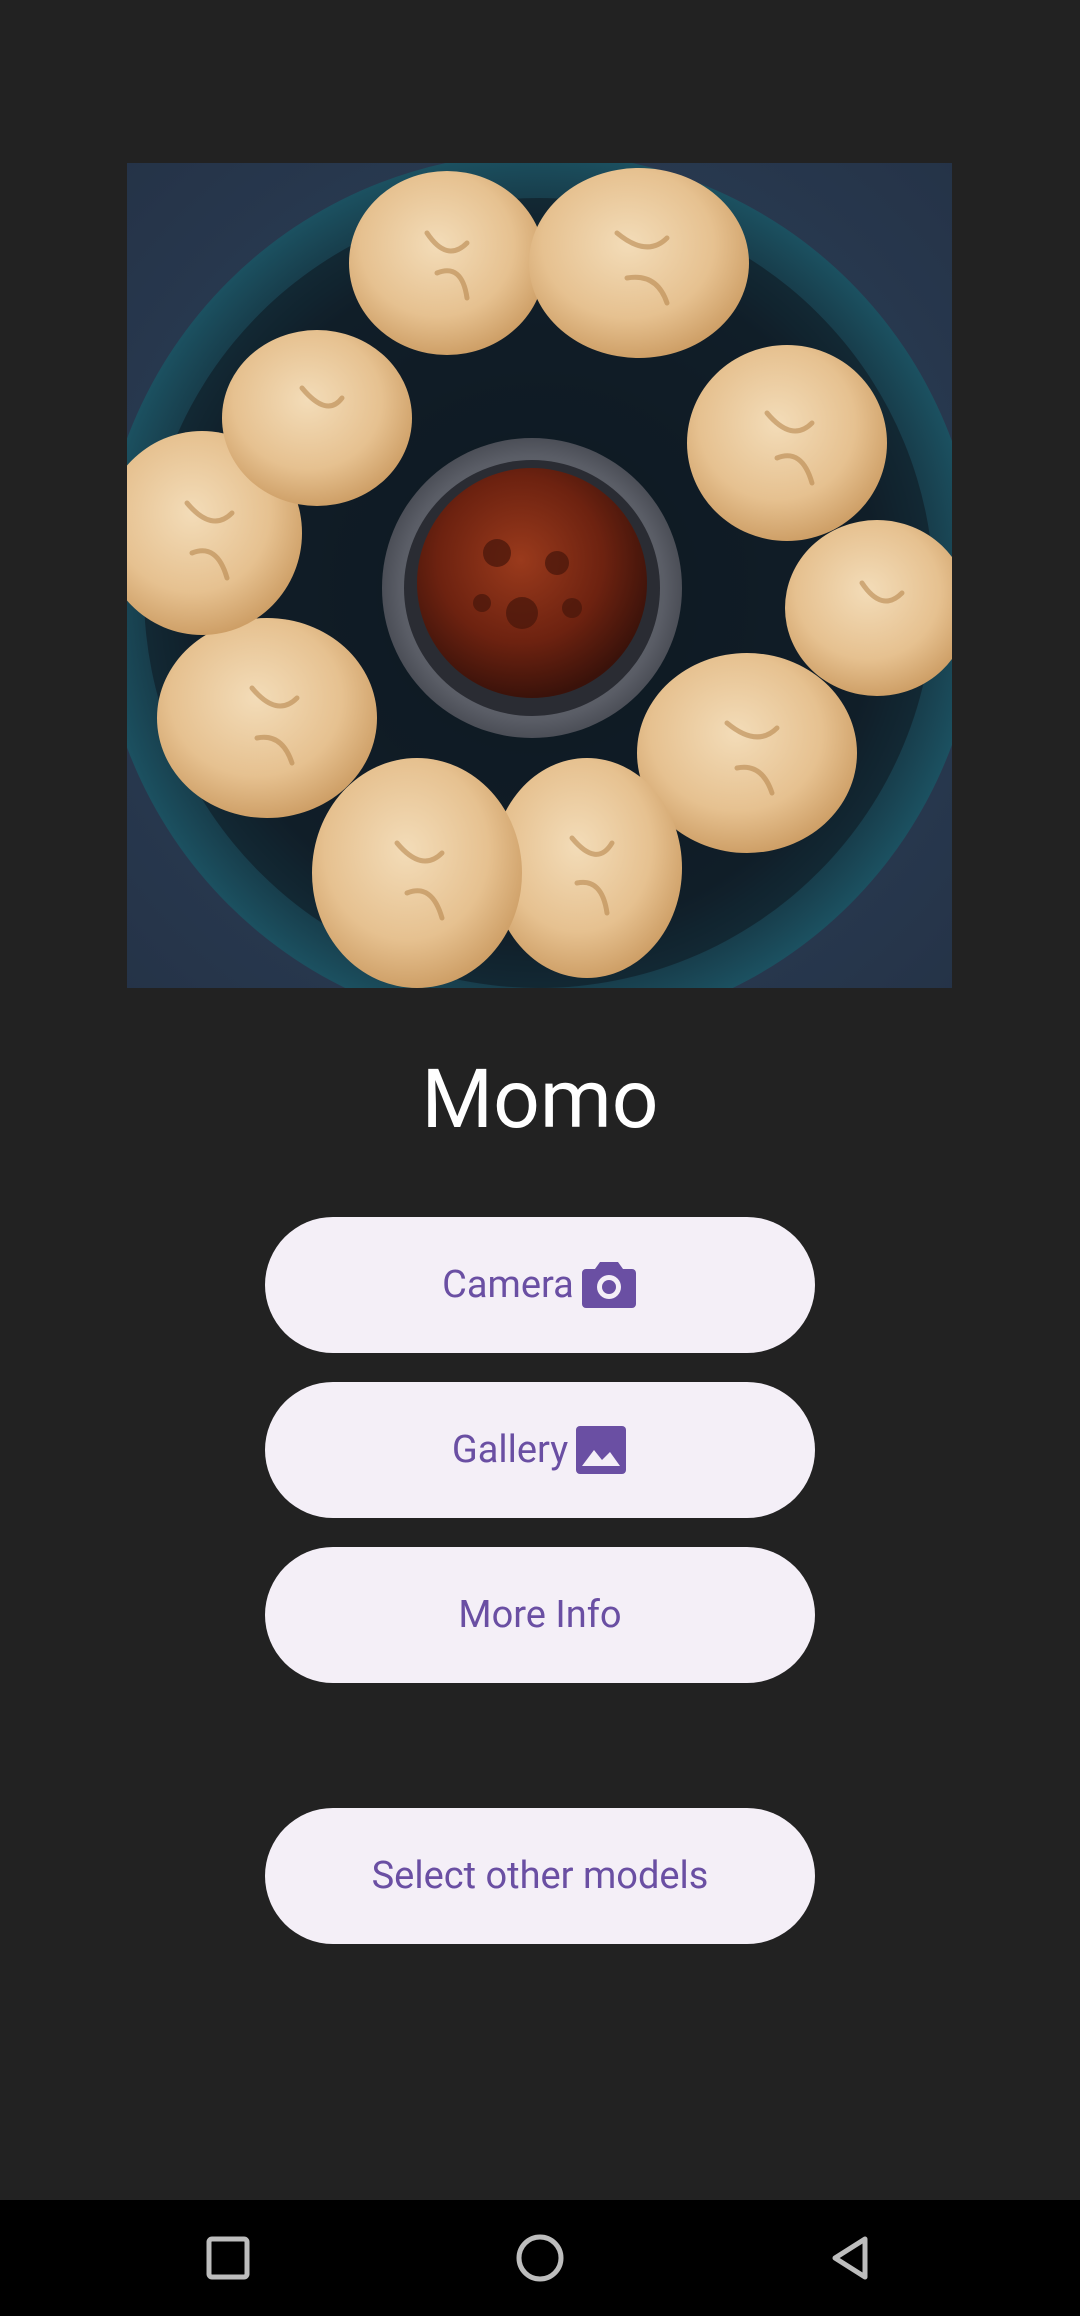 This screenshot has height=2316, width=1080. I want to click on select-models-button: Select other models, so click(540, 1876).